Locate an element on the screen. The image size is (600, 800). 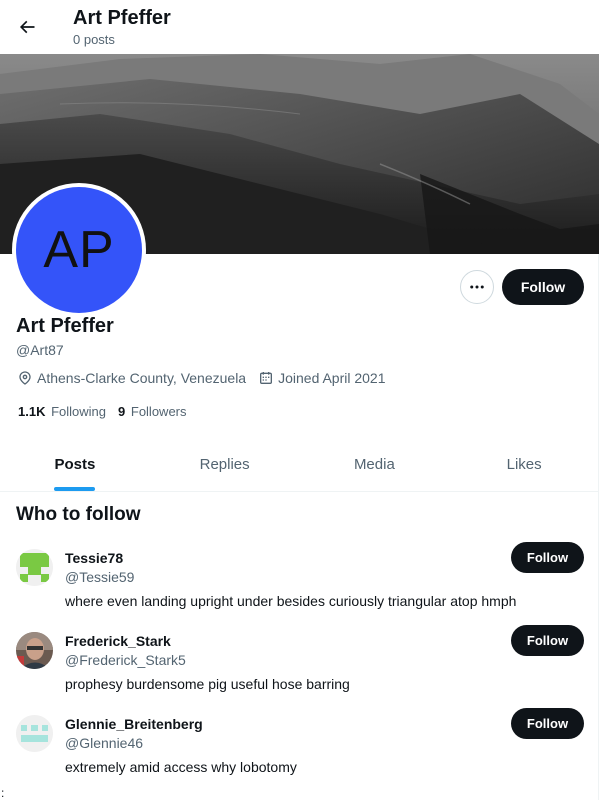
tab-posts: Posts is located at coordinates (75, 464).